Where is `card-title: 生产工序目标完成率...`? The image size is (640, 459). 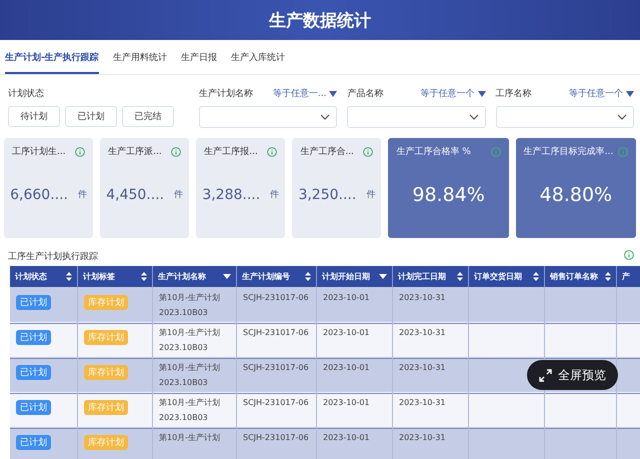 card-title: 生产工序目标完成率... is located at coordinates (569, 152).